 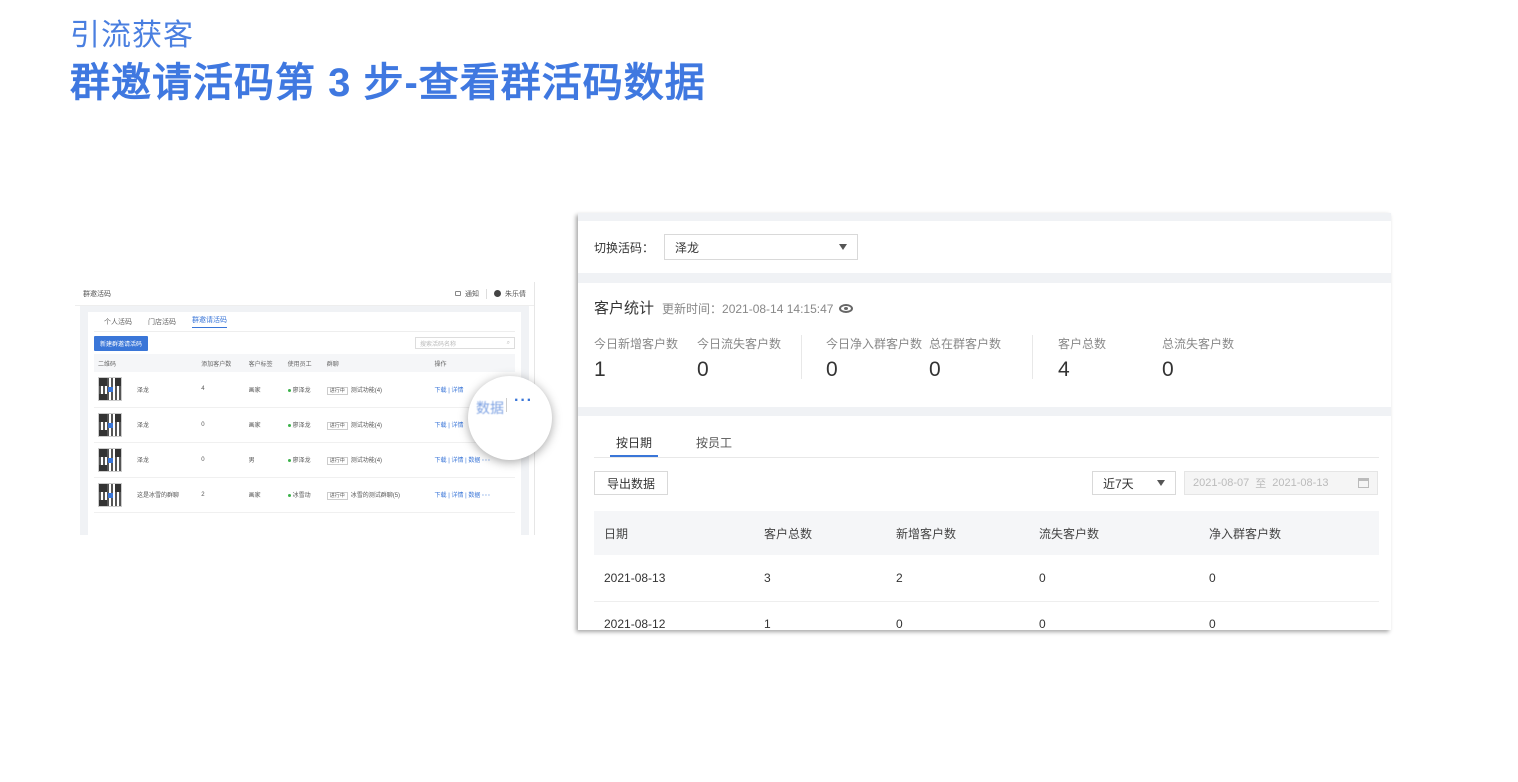 I want to click on col-total-customers: 客户总数, so click(x=820, y=533).